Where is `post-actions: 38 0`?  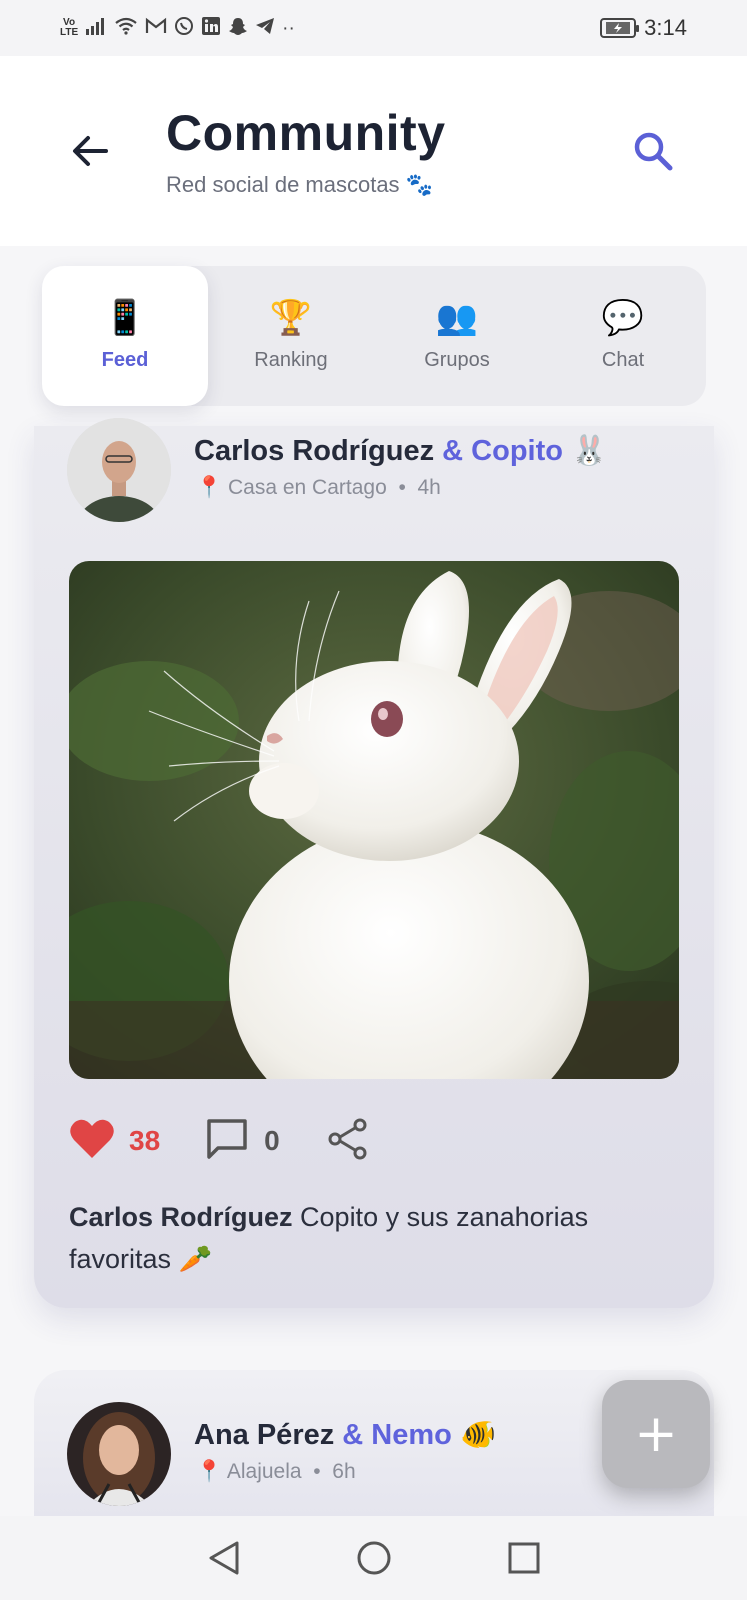 post-actions: 38 0 is located at coordinates (219, 1141).